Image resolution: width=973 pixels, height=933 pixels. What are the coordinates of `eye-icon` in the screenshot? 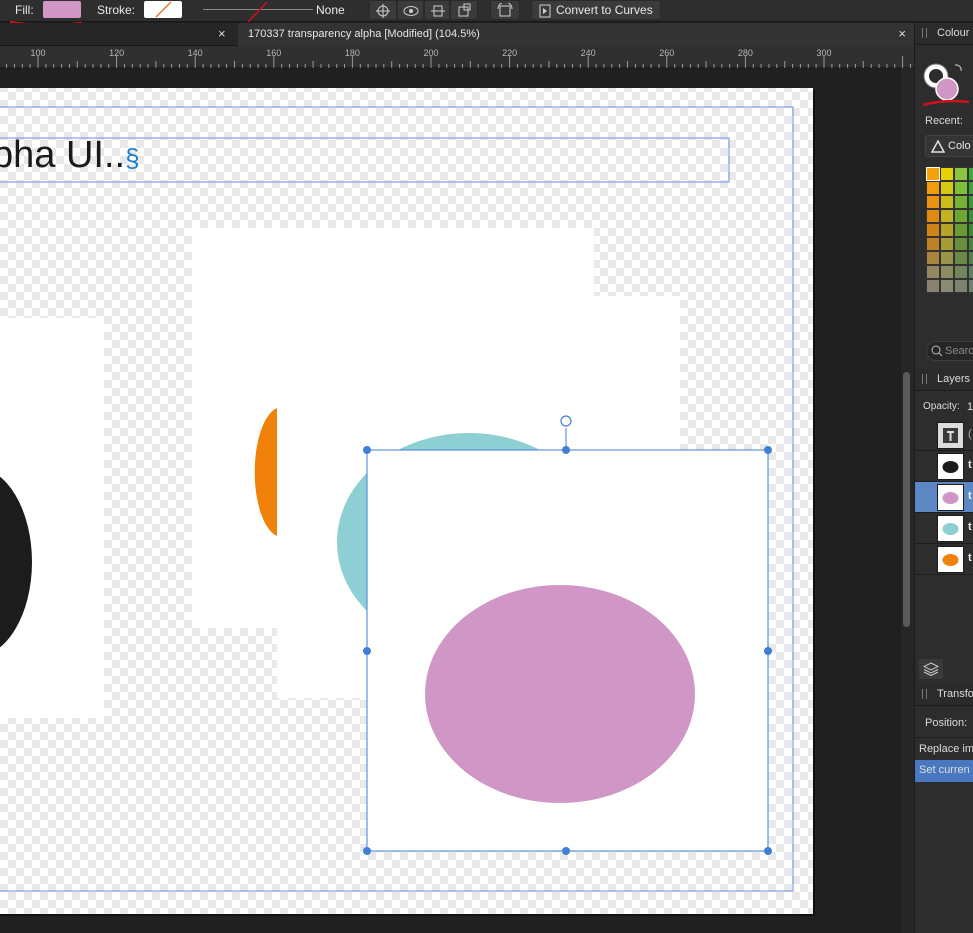 It's located at (411, 11).